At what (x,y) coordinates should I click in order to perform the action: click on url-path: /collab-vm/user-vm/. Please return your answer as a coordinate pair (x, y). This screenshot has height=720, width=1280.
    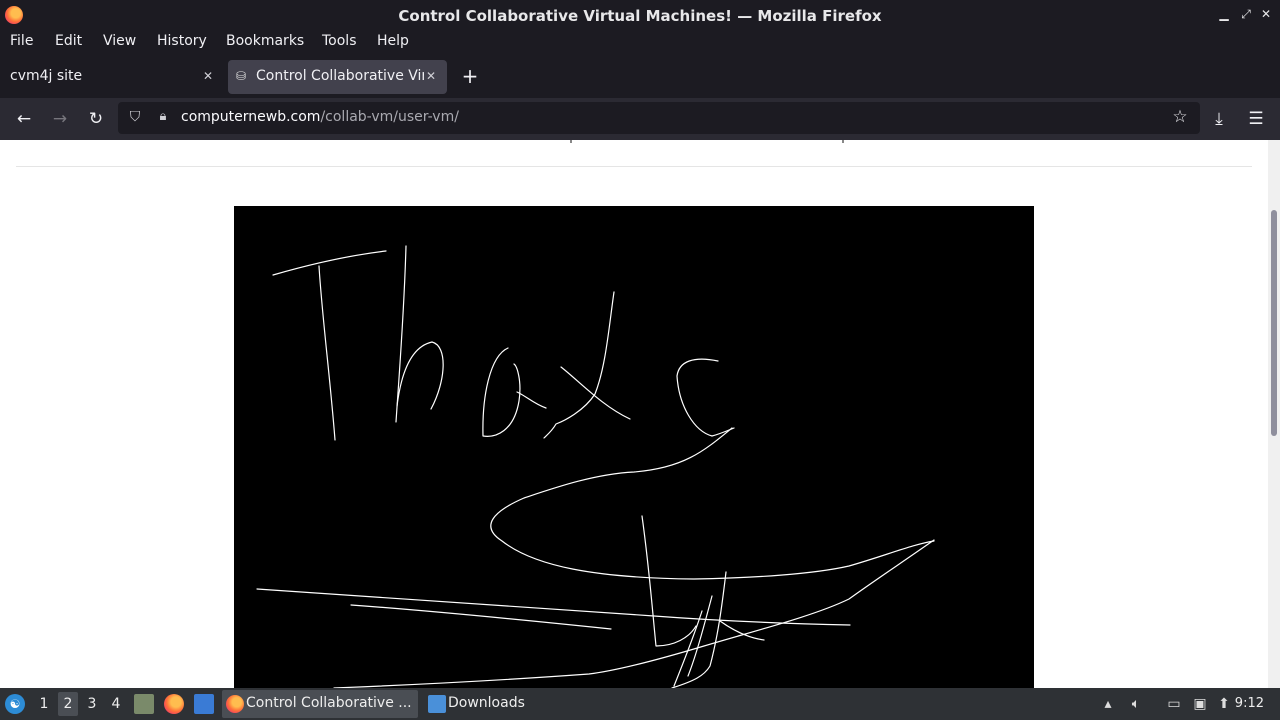
    Looking at the image, I should click on (389, 117).